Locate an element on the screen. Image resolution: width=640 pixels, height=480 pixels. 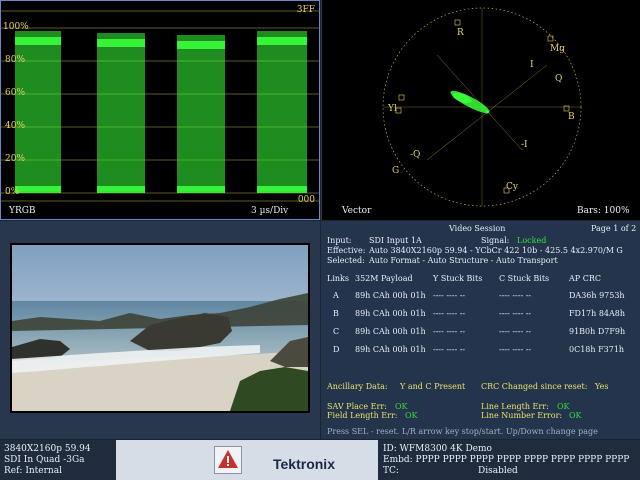
session-title: Video Session is located at coordinates (477, 228).